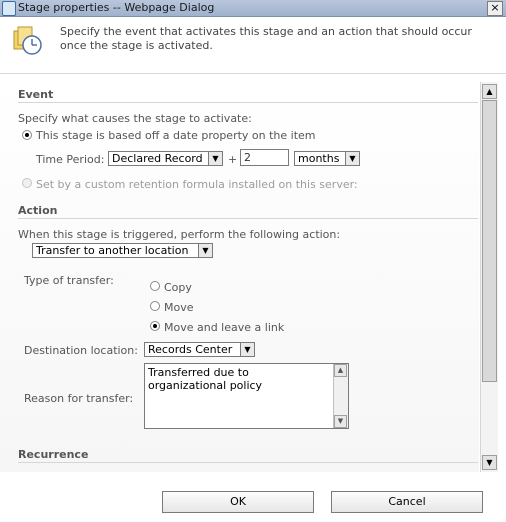 The width and height of the screenshot is (506, 522). What do you see at coordinates (155, 306) in the screenshot?
I see `transfer-type-move-radio` at bounding box center [155, 306].